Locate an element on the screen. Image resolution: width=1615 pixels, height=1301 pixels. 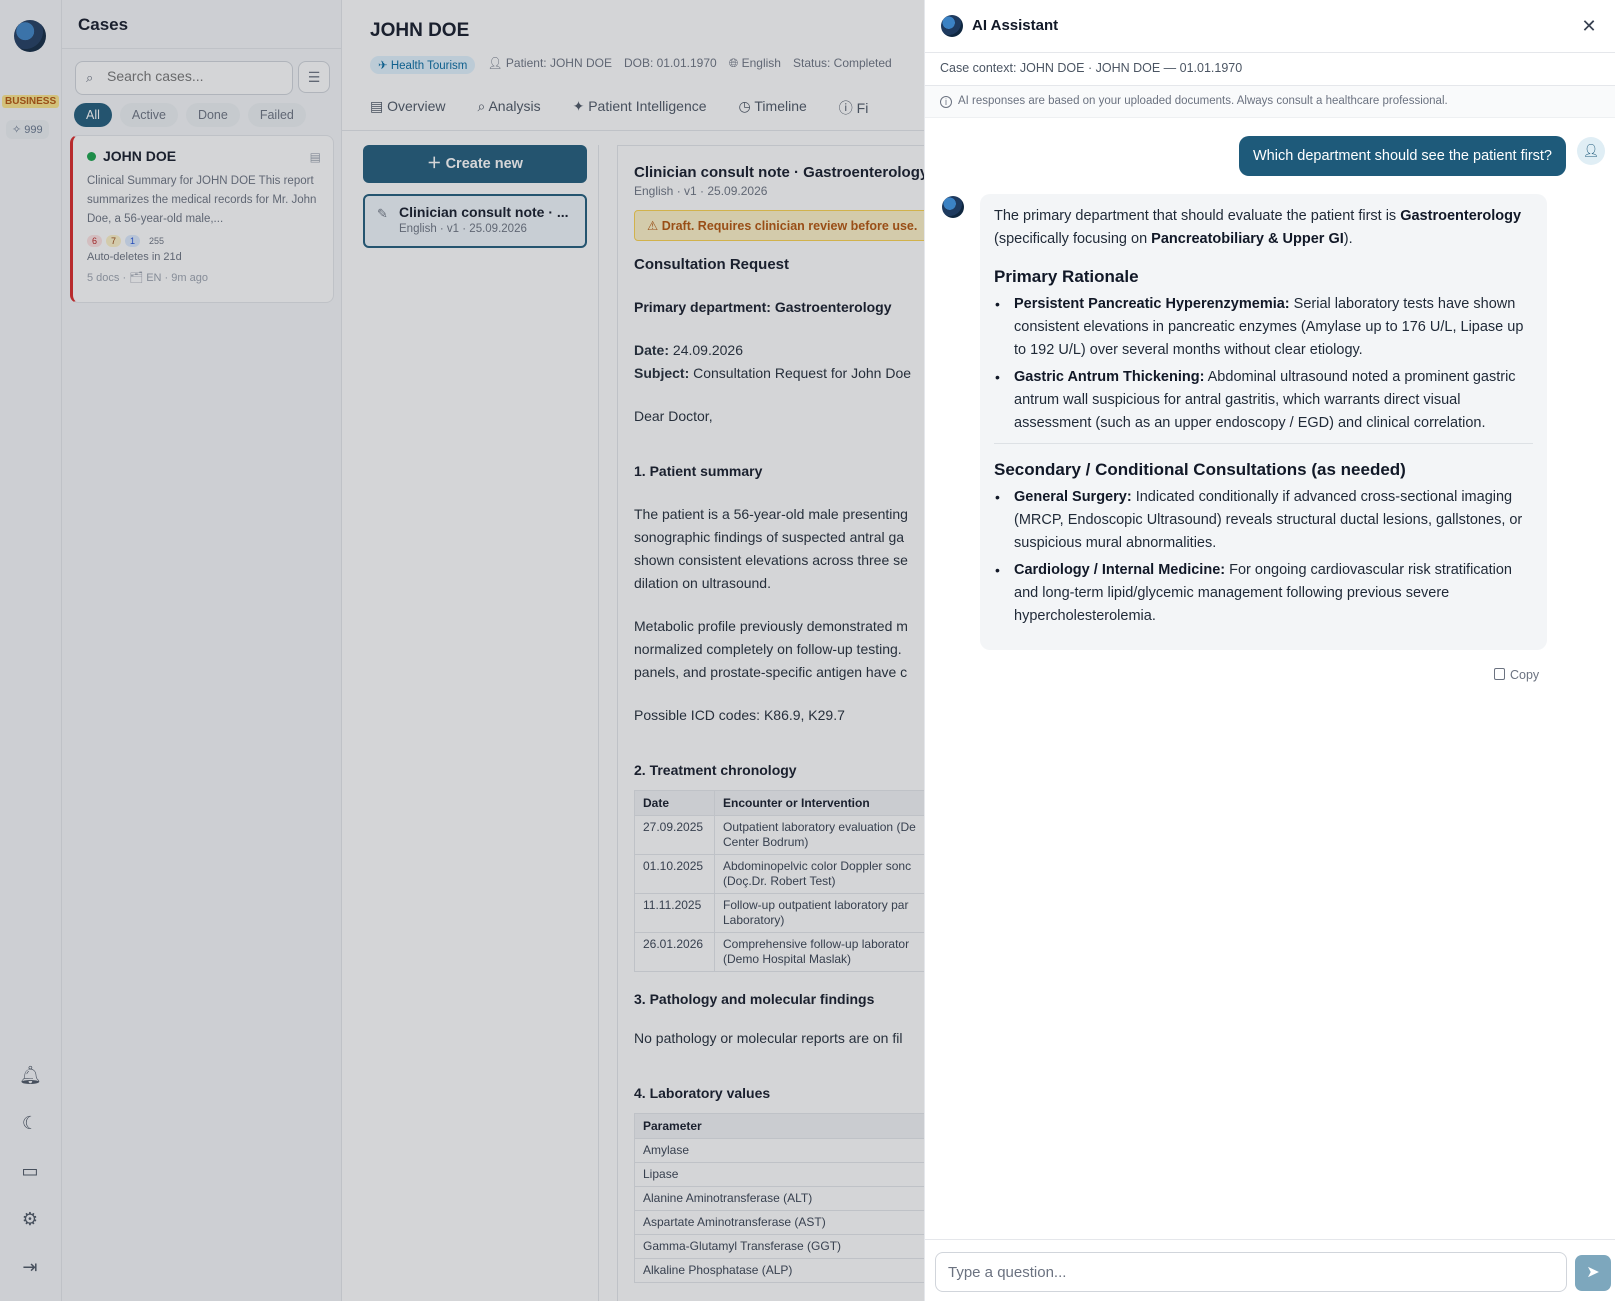
assistant-avatar is located at coordinates (953, 207).